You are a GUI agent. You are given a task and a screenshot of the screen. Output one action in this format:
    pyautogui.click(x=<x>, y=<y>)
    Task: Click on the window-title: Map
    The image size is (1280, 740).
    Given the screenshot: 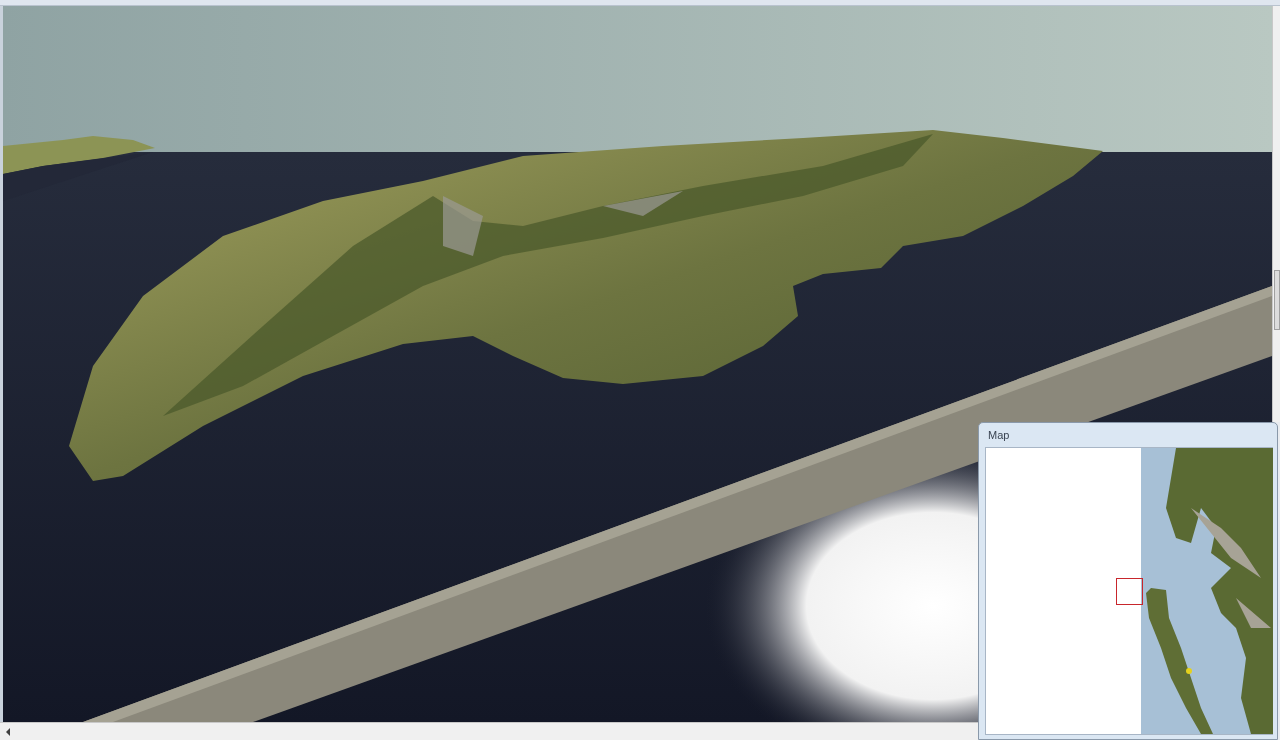 What is the action you would take?
    pyautogui.click(x=999, y=435)
    